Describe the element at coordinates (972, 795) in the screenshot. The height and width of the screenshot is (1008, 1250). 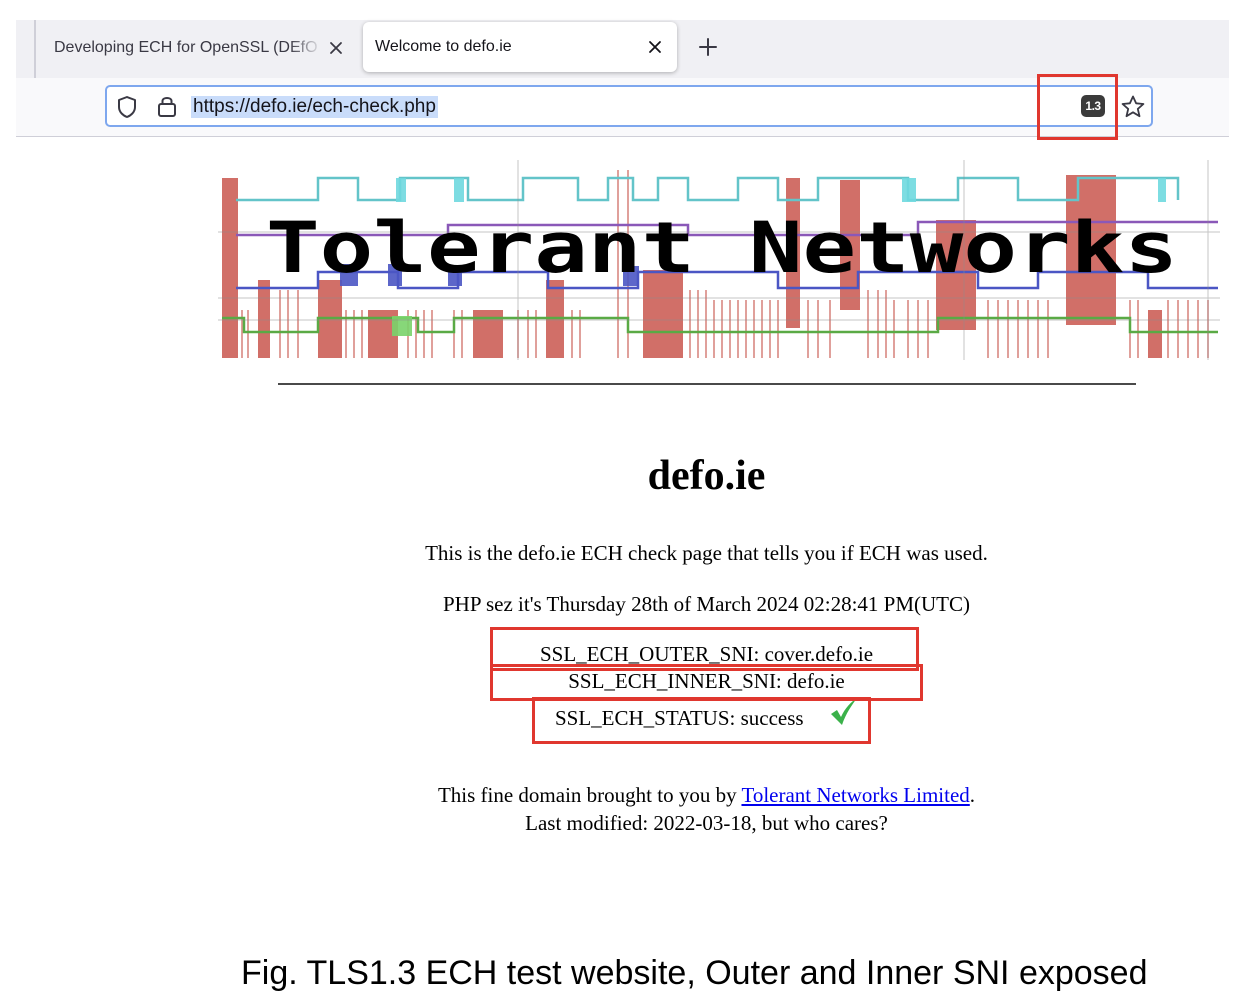
I see `footer-suffix: .` at that location.